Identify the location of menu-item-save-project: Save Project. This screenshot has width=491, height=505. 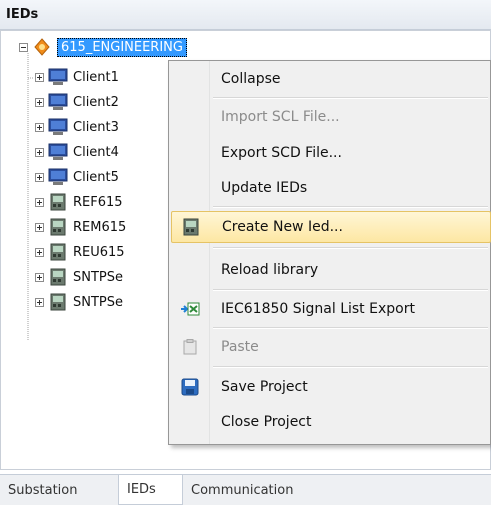
(331, 387).